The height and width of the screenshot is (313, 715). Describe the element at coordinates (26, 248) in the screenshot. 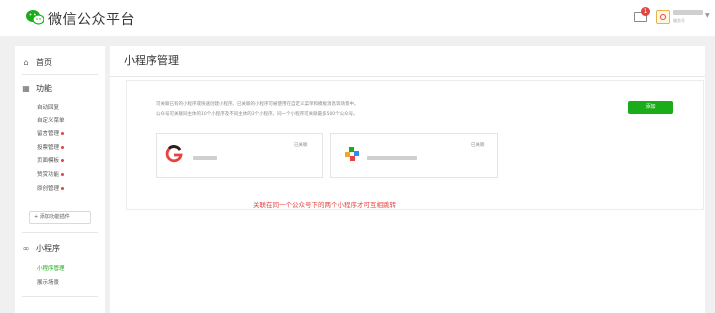

I see `link-icon: ∞` at that location.